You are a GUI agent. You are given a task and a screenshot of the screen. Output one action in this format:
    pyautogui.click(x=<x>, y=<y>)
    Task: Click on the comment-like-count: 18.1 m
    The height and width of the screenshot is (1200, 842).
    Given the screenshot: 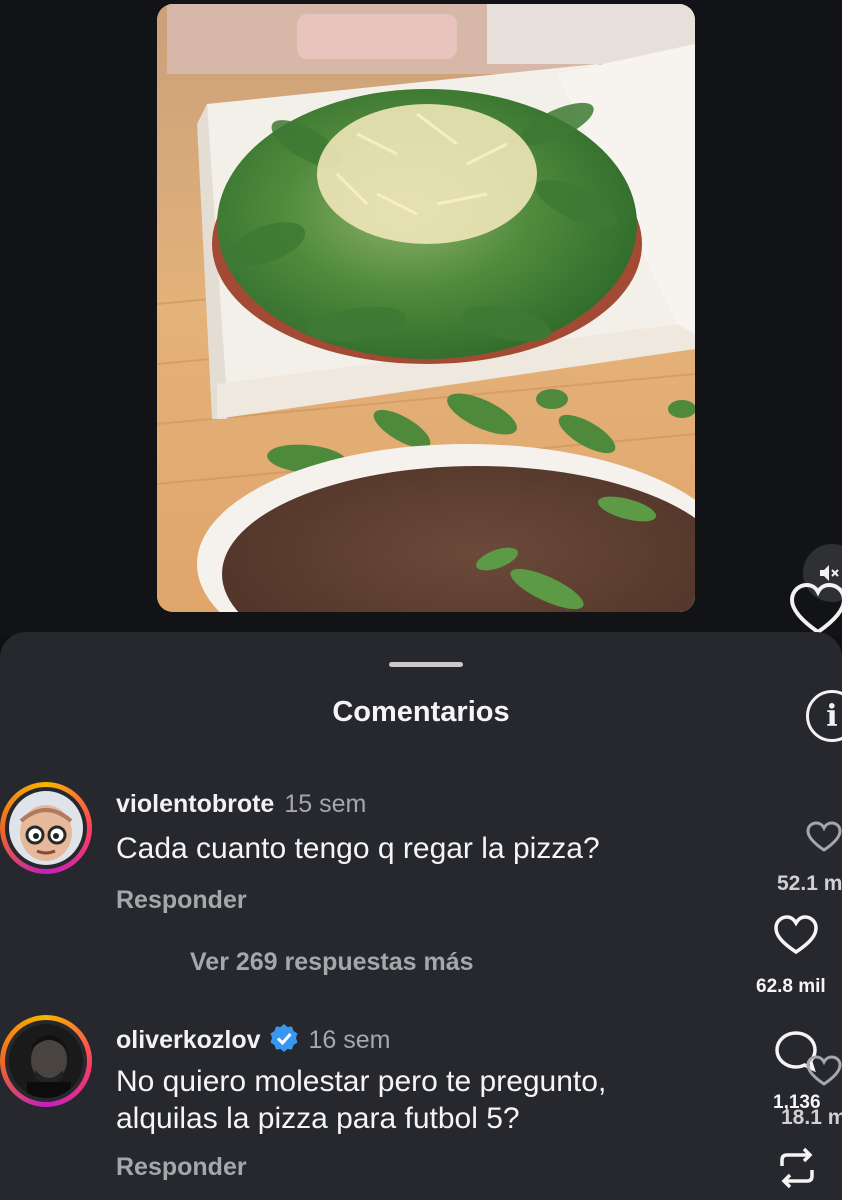 What is the action you would take?
    pyautogui.click(x=811, y=1117)
    